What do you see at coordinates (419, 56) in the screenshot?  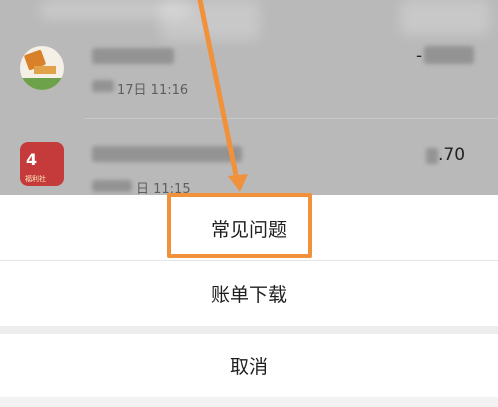 I see `transaction-amount: -` at bounding box center [419, 56].